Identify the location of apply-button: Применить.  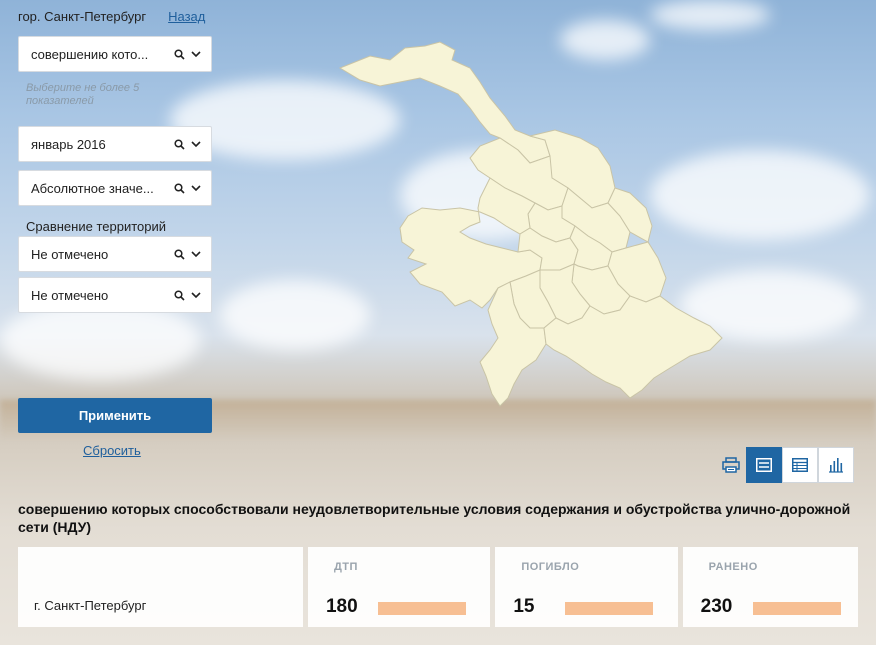
(115, 415).